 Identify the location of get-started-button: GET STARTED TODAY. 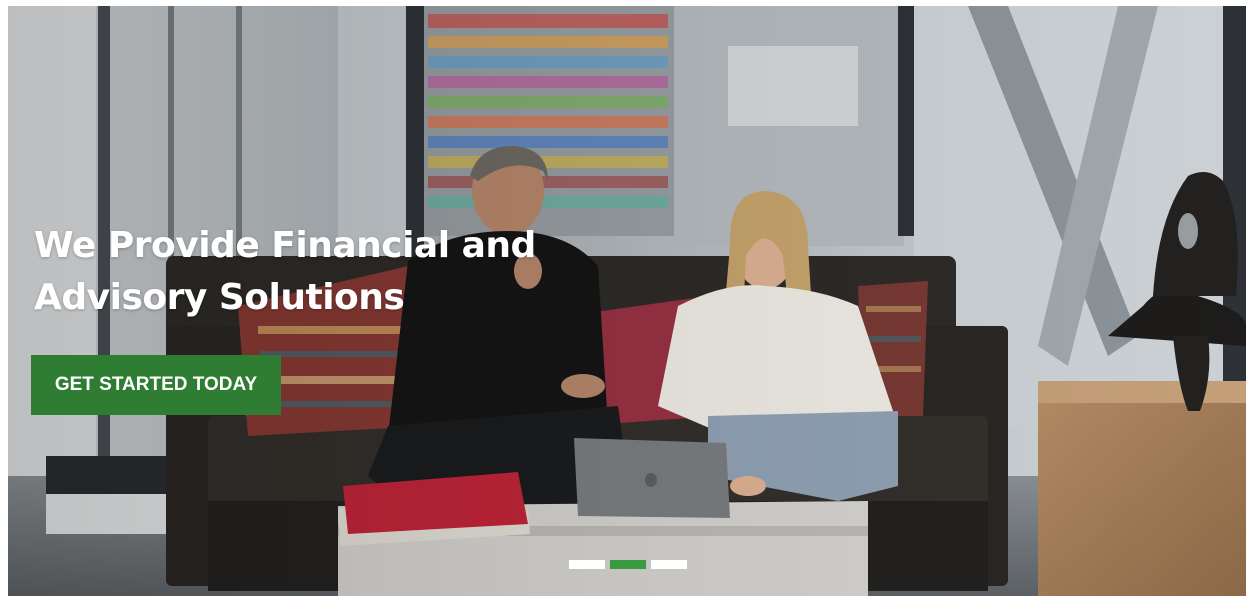
(156, 385).